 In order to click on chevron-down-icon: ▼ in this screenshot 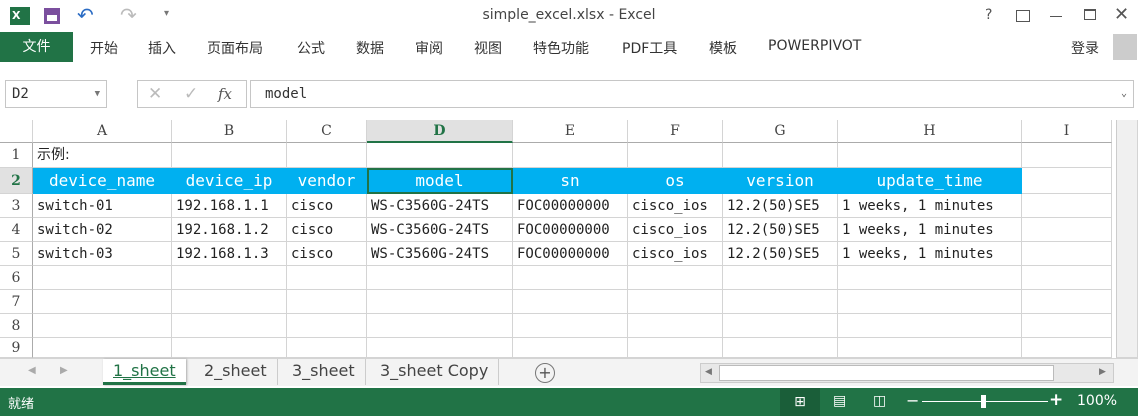, I will do `click(97, 94)`.